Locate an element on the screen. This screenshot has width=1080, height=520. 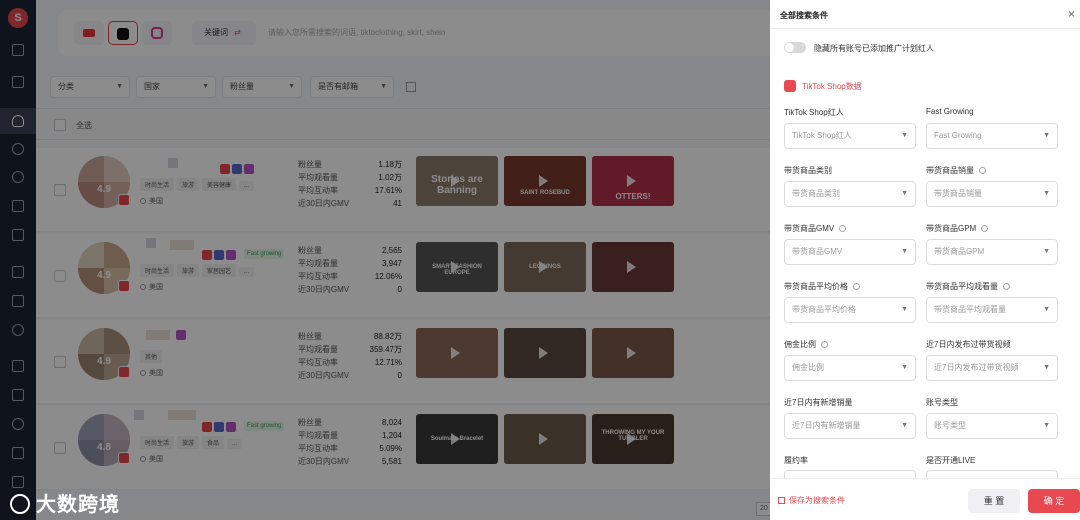
watermark: 大数跨境 is located at coordinates (65, 502).